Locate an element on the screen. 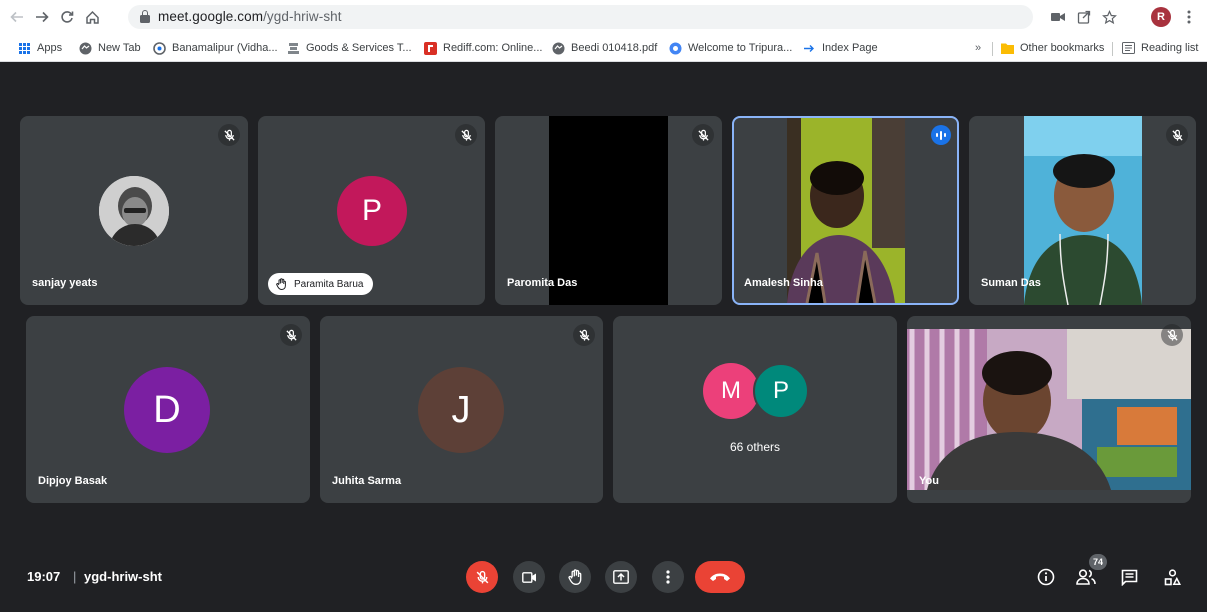 The height and width of the screenshot is (612, 1207). raised-hand-badge: Paramita Barua is located at coordinates (321, 284).